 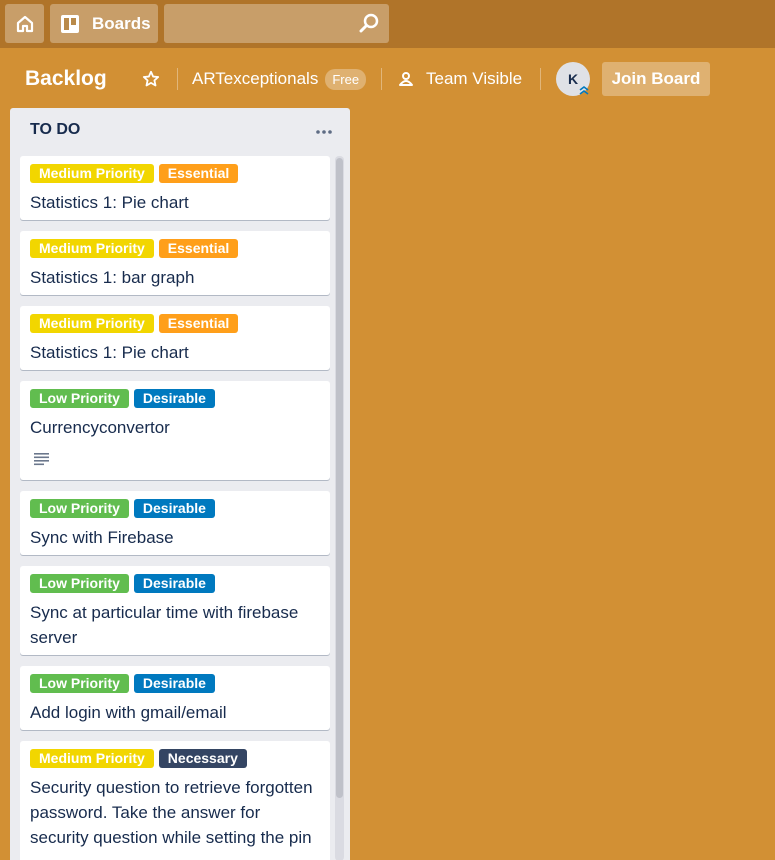 I want to click on list-menu-button, so click(x=324, y=132).